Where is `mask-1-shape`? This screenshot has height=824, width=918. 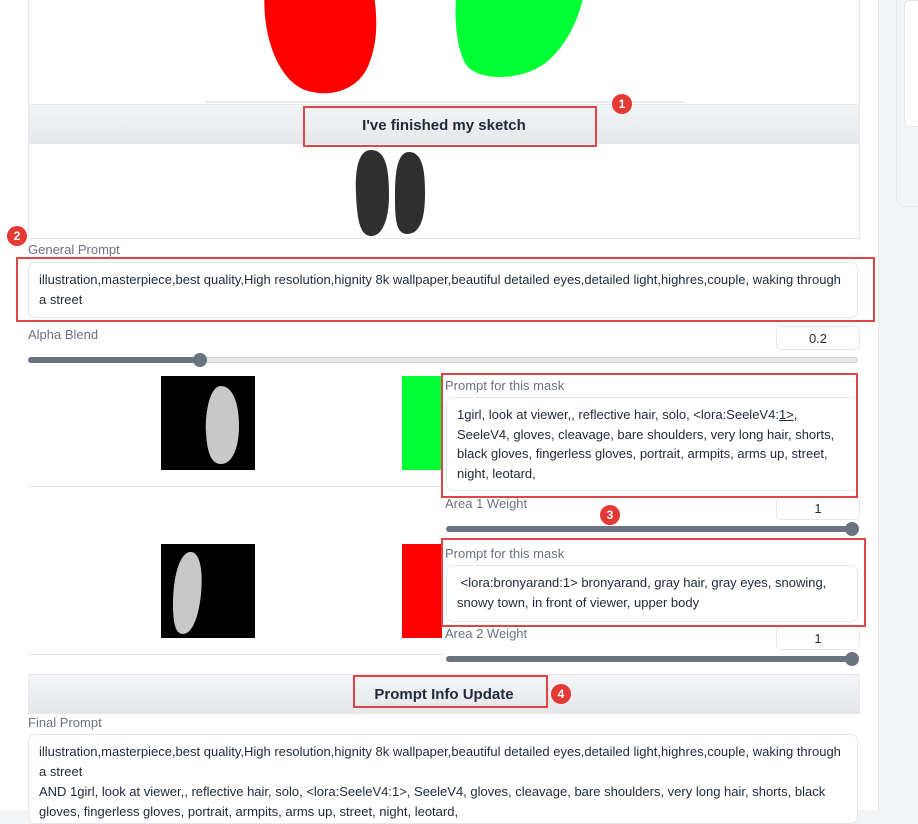
mask-1-shape is located at coordinates (222, 425).